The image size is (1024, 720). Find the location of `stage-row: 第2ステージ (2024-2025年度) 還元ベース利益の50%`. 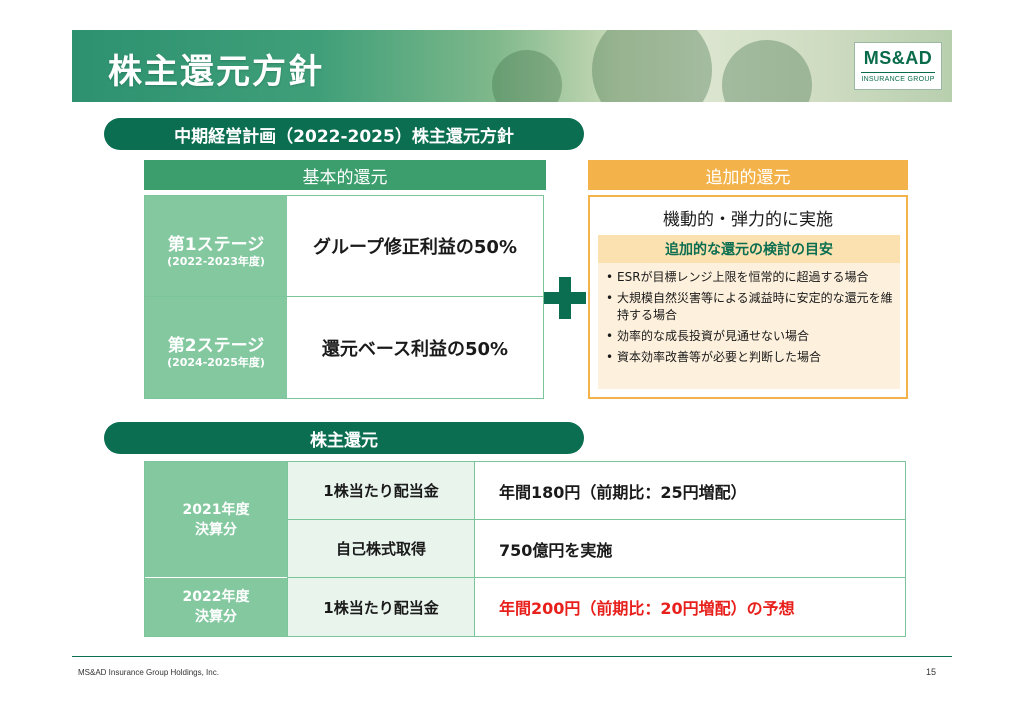

stage-row: 第2ステージ (2024-2025年度) 還元ベース利益の50% is located at coordinates (344, 347).